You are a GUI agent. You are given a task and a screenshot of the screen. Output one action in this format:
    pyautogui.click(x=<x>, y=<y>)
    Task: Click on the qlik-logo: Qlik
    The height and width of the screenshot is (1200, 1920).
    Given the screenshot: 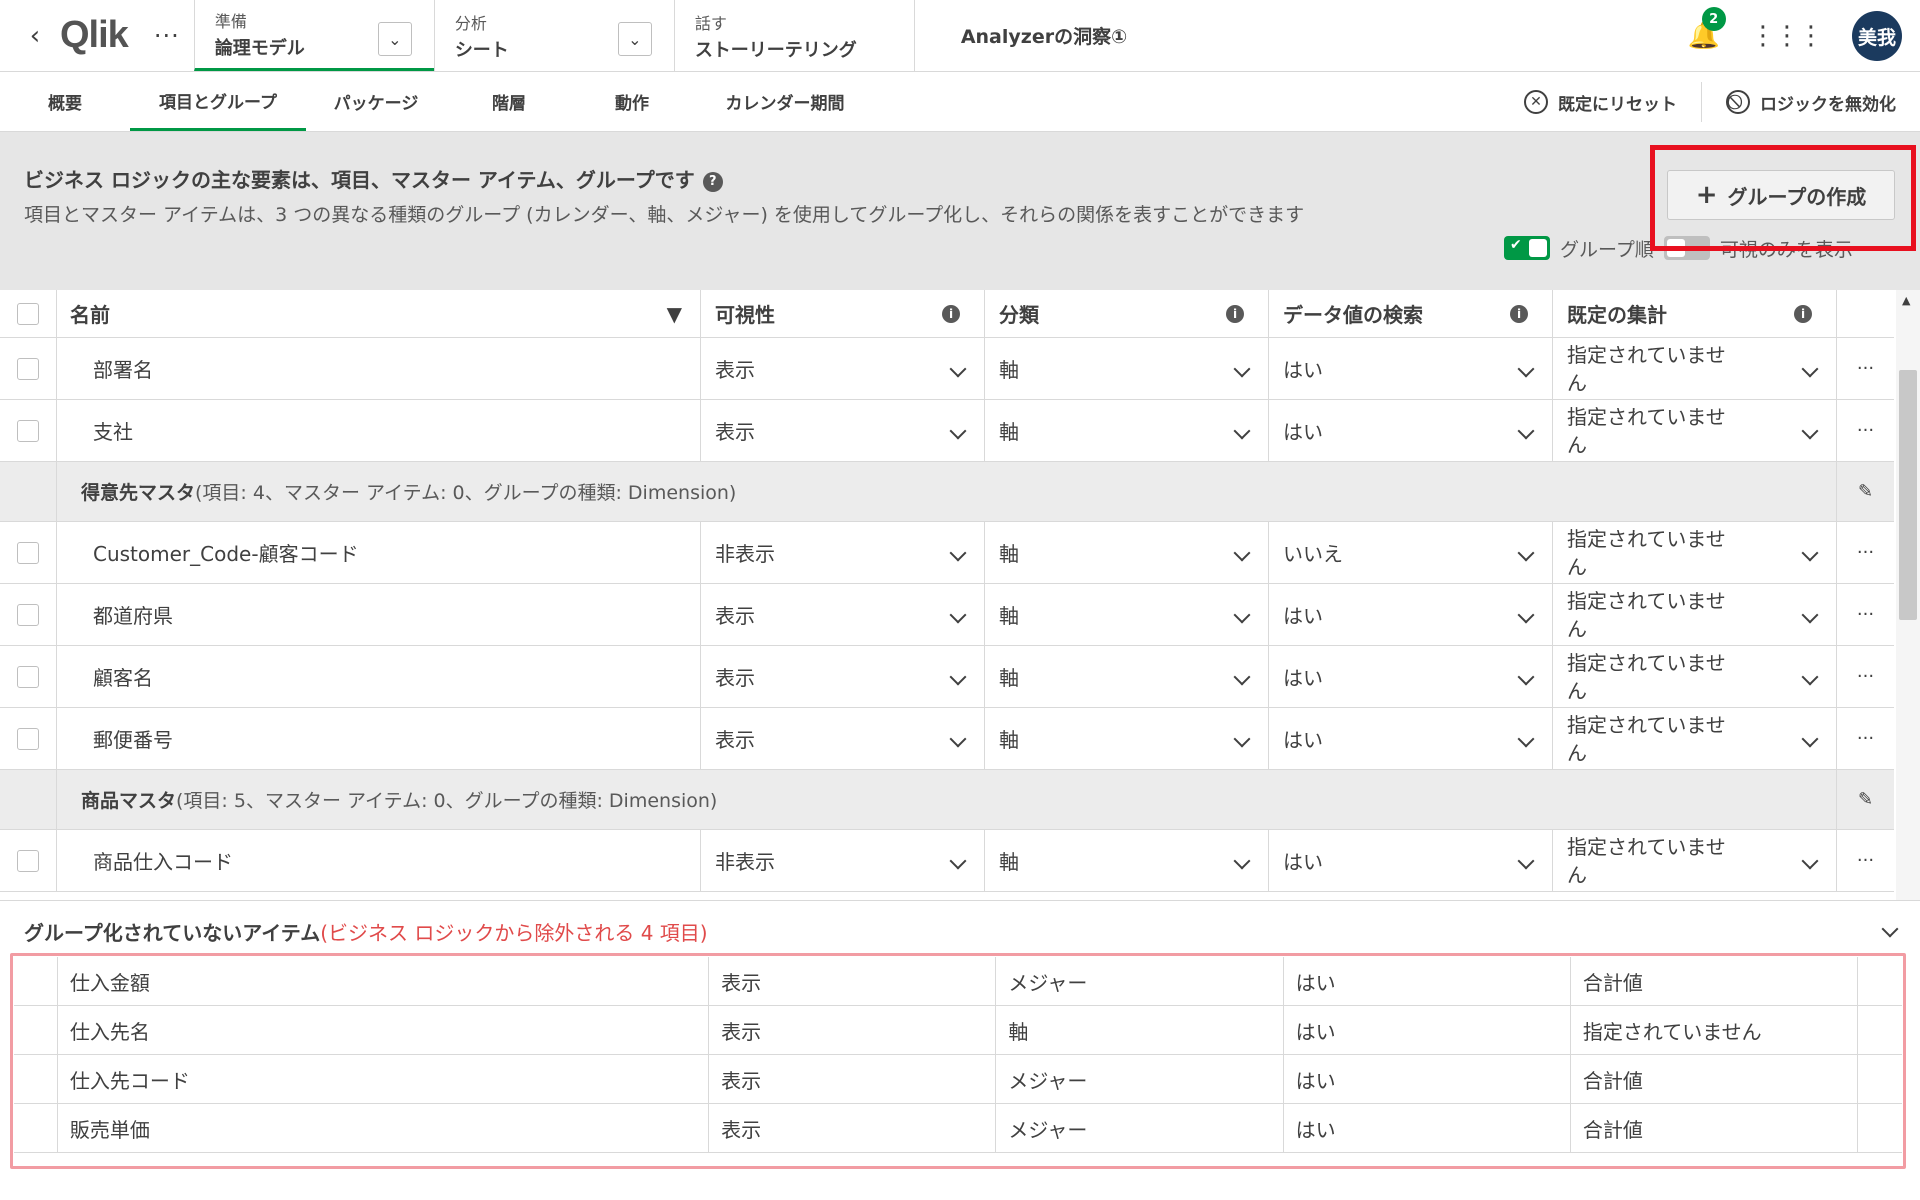 What is the action you would take?
    pyautogui.click(x=94, y=35)
    